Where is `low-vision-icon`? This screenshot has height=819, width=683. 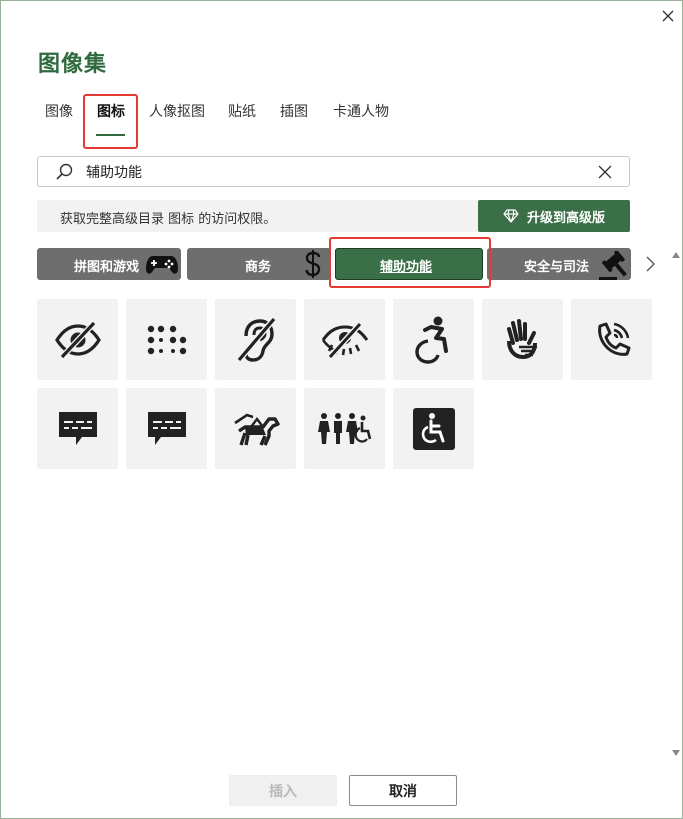 low-vision-icon is located at coordinates (344, 340).